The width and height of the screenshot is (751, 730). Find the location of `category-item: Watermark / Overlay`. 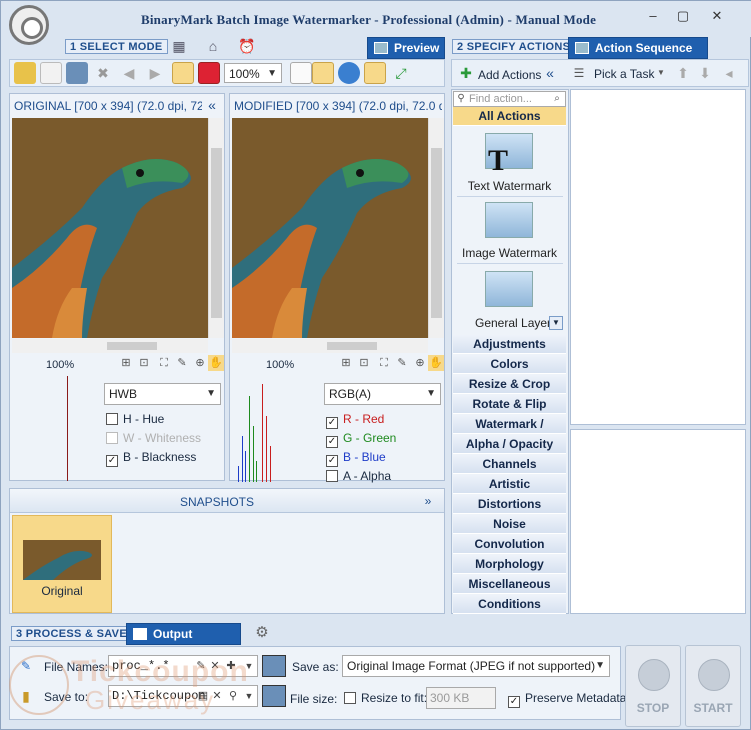

category-item: Watermark / Overlay is located at coordinates (509, 432).